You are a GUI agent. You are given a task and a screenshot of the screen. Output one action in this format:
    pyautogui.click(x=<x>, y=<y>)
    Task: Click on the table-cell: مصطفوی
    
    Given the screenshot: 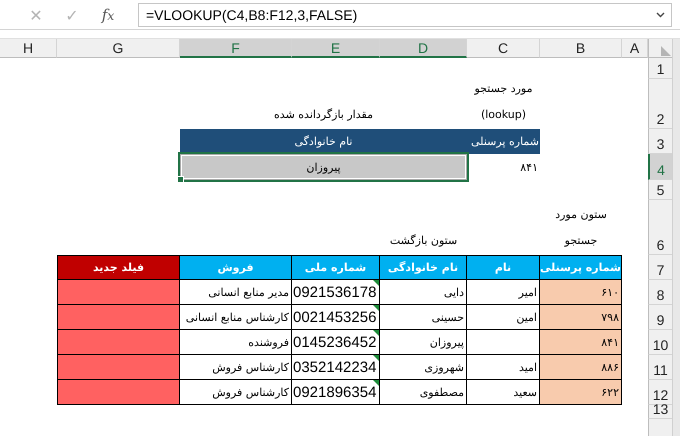 What is the action you would take?
    pyautogui.click(x=423, y=392)
    